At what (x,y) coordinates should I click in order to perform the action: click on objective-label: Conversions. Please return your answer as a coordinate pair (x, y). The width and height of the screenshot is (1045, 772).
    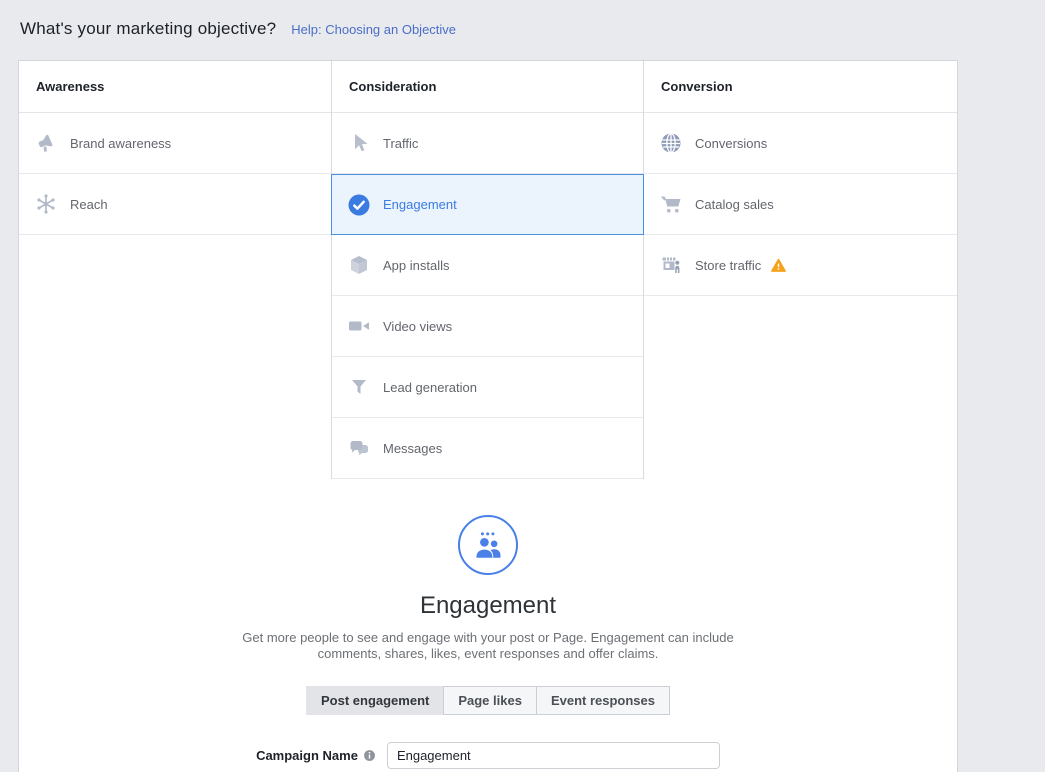
    Looking at the image, I should click on (731, 143).